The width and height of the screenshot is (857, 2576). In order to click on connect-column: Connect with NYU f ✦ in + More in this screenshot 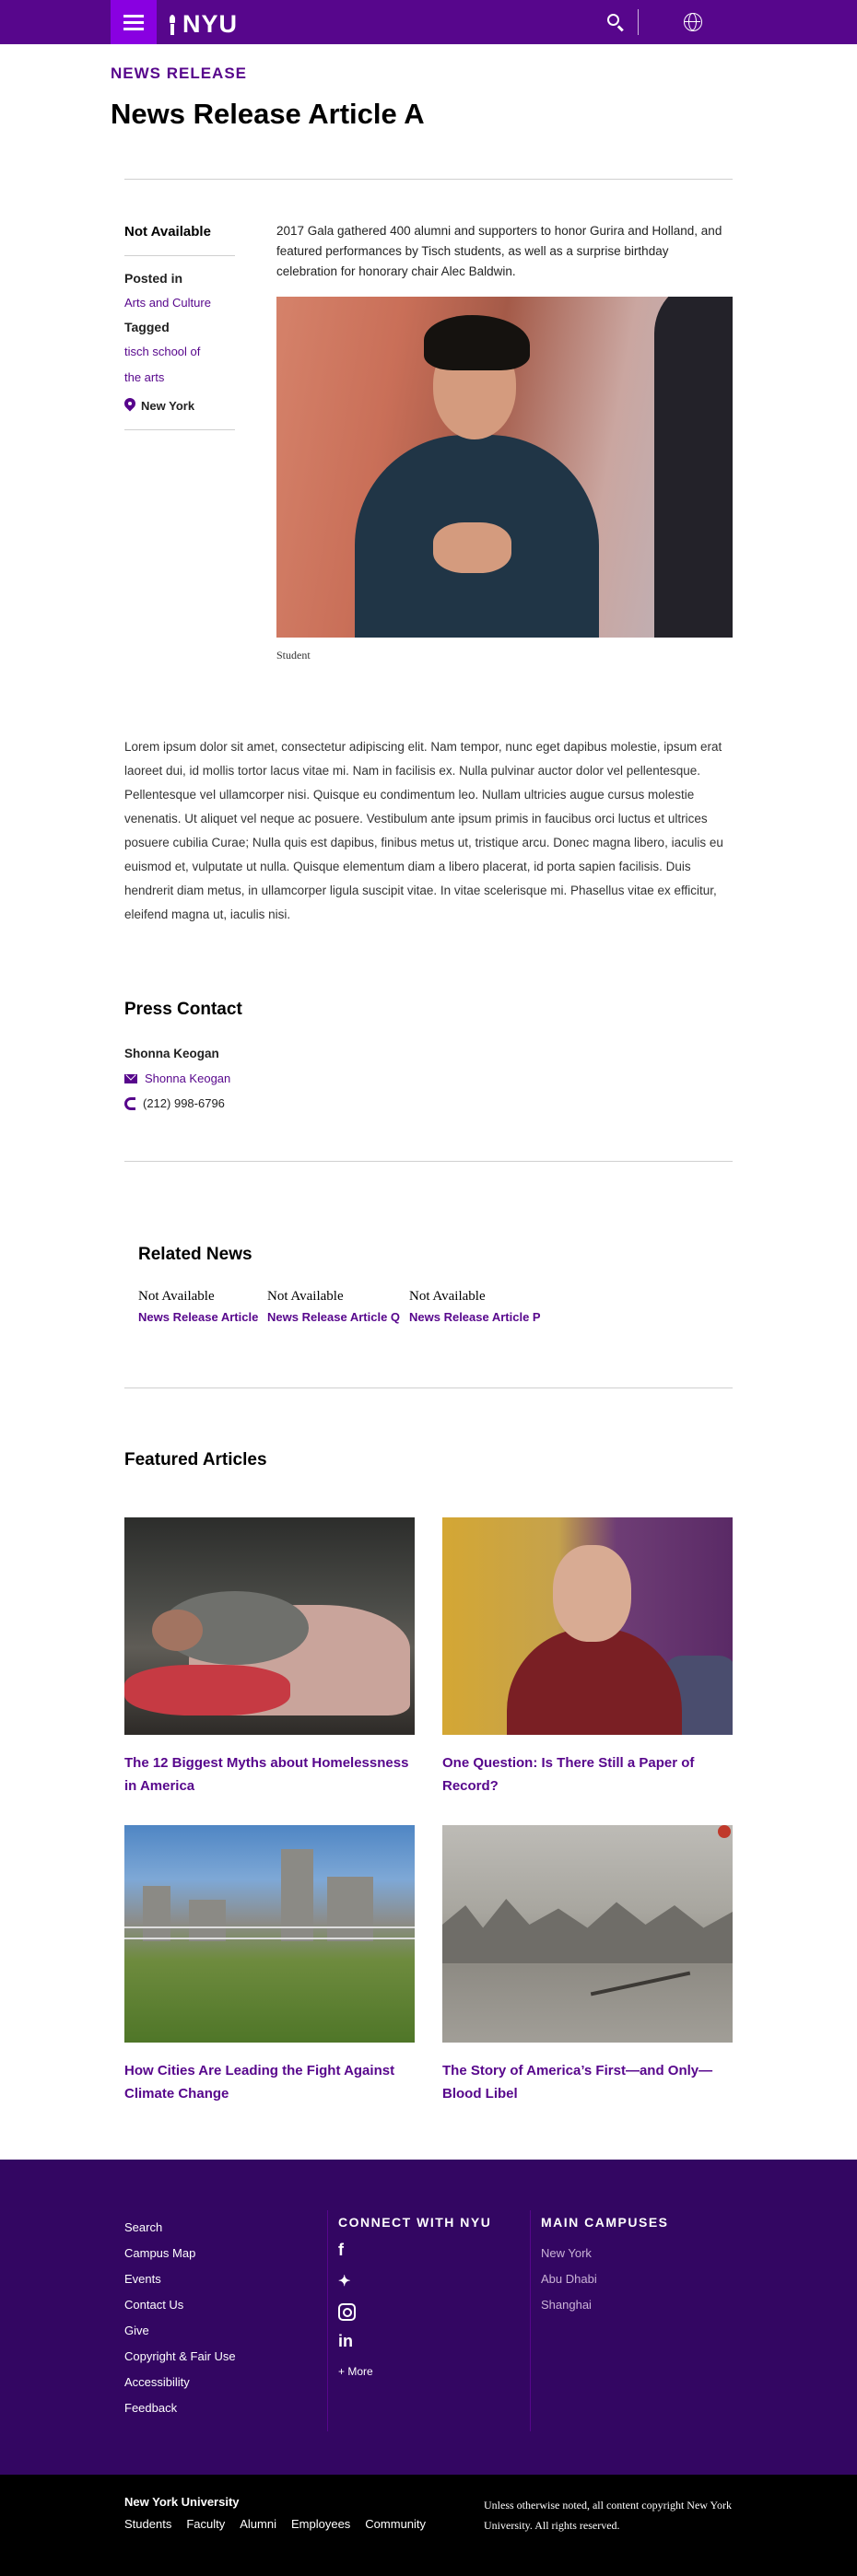, I will do `click(414, 2296)`.